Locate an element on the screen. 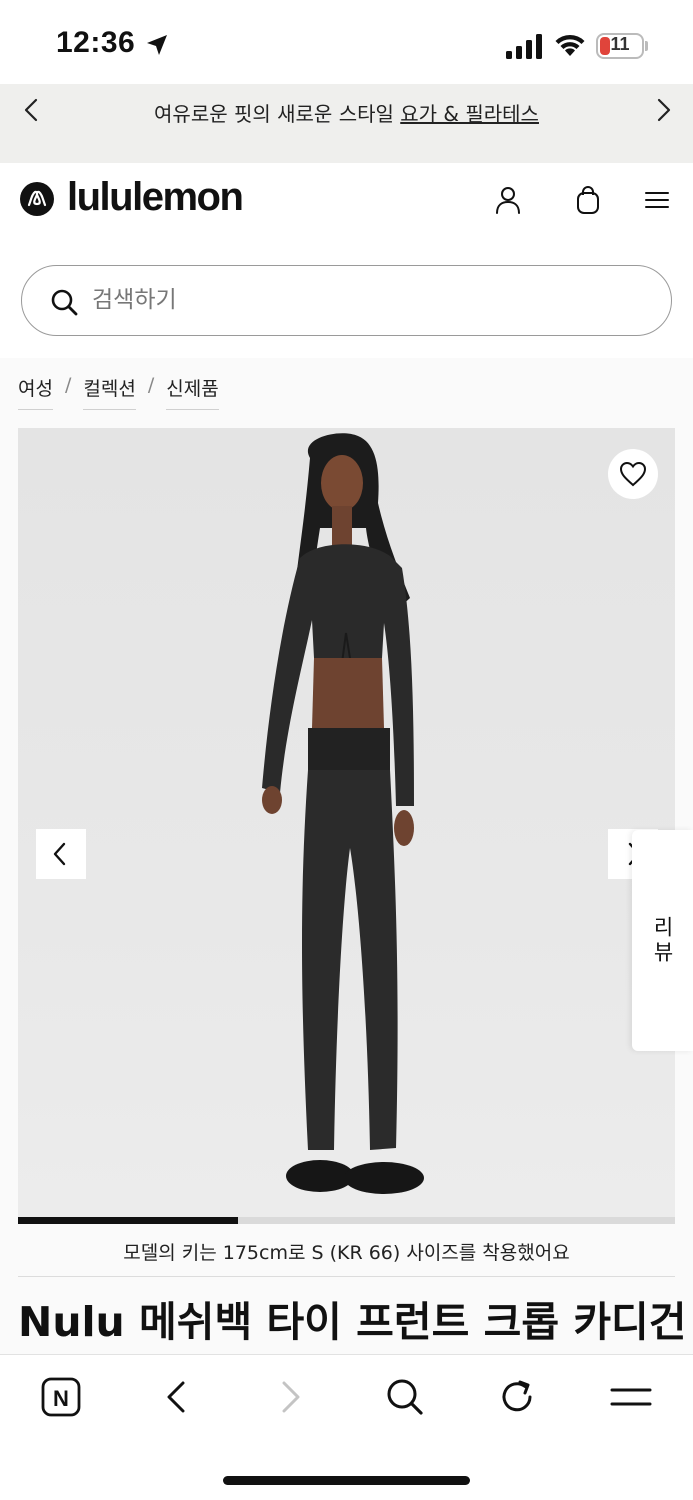 This screenshot has height=1500, width=693. reload-icon is located at coordinates (517, 1396).